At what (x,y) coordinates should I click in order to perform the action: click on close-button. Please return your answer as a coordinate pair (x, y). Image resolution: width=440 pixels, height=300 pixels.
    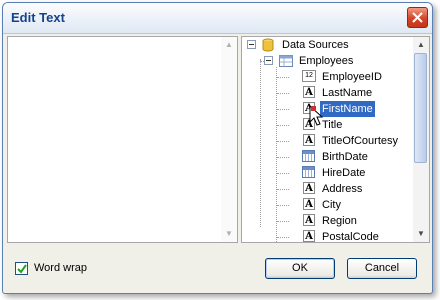
    Looking at the image, I should click on (417, 17).